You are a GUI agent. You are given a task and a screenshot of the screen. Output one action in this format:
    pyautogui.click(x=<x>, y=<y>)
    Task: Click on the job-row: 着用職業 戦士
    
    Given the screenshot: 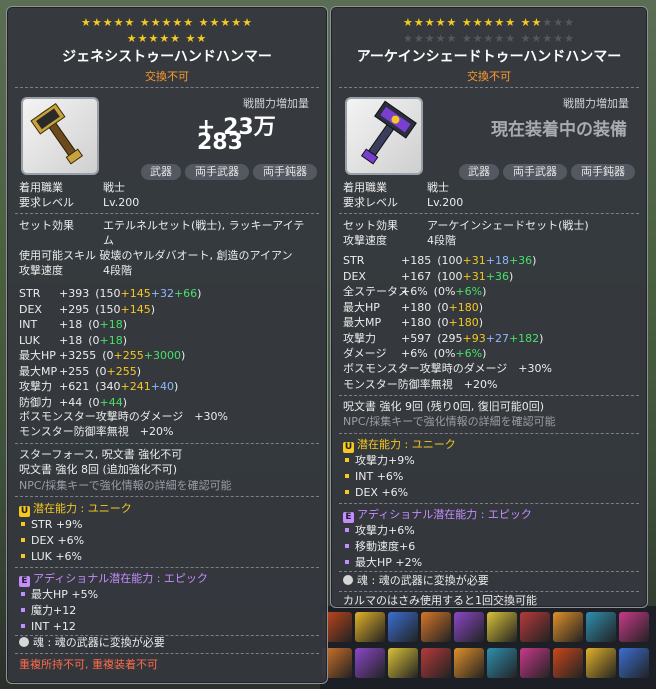 What is the action you would take?
    pyautogui.click(x=396, y=187)
    